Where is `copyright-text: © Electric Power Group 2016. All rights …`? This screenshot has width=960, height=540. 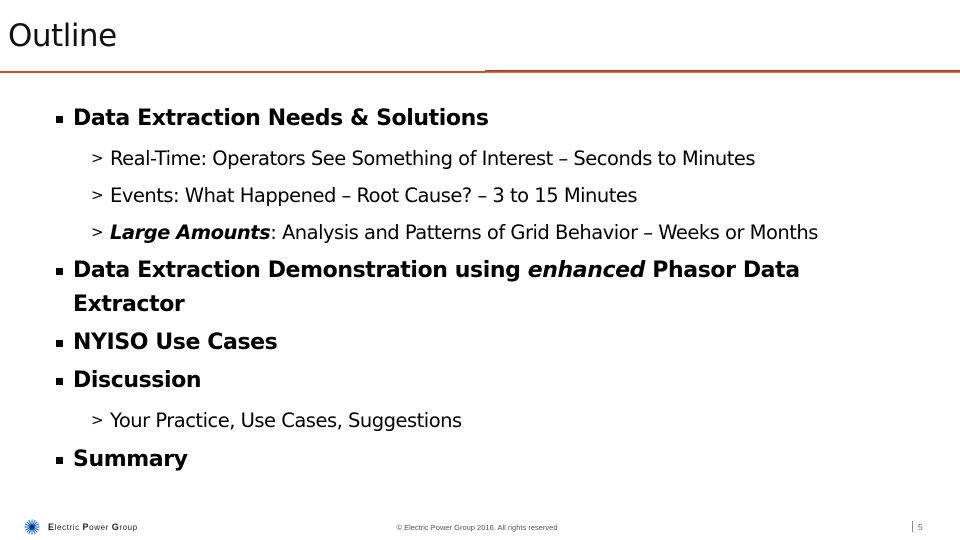 copyright-text: © Electric Power Group 2016. All rights … is located at coordinates (477, 527).